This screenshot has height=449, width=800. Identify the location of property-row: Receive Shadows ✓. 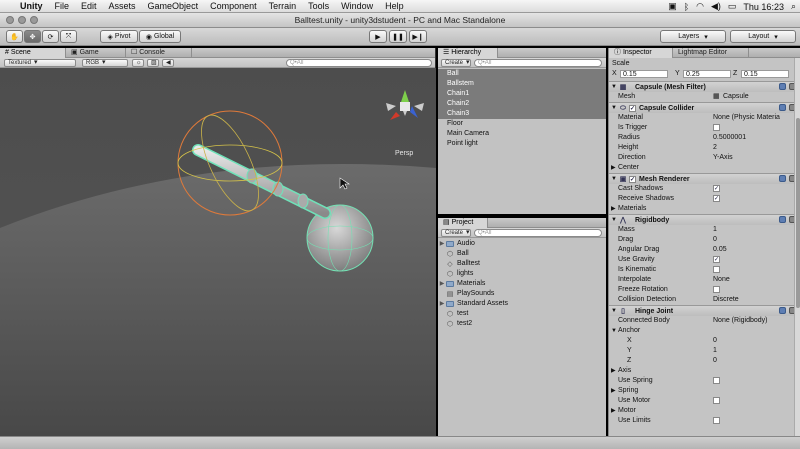
(704, 199).